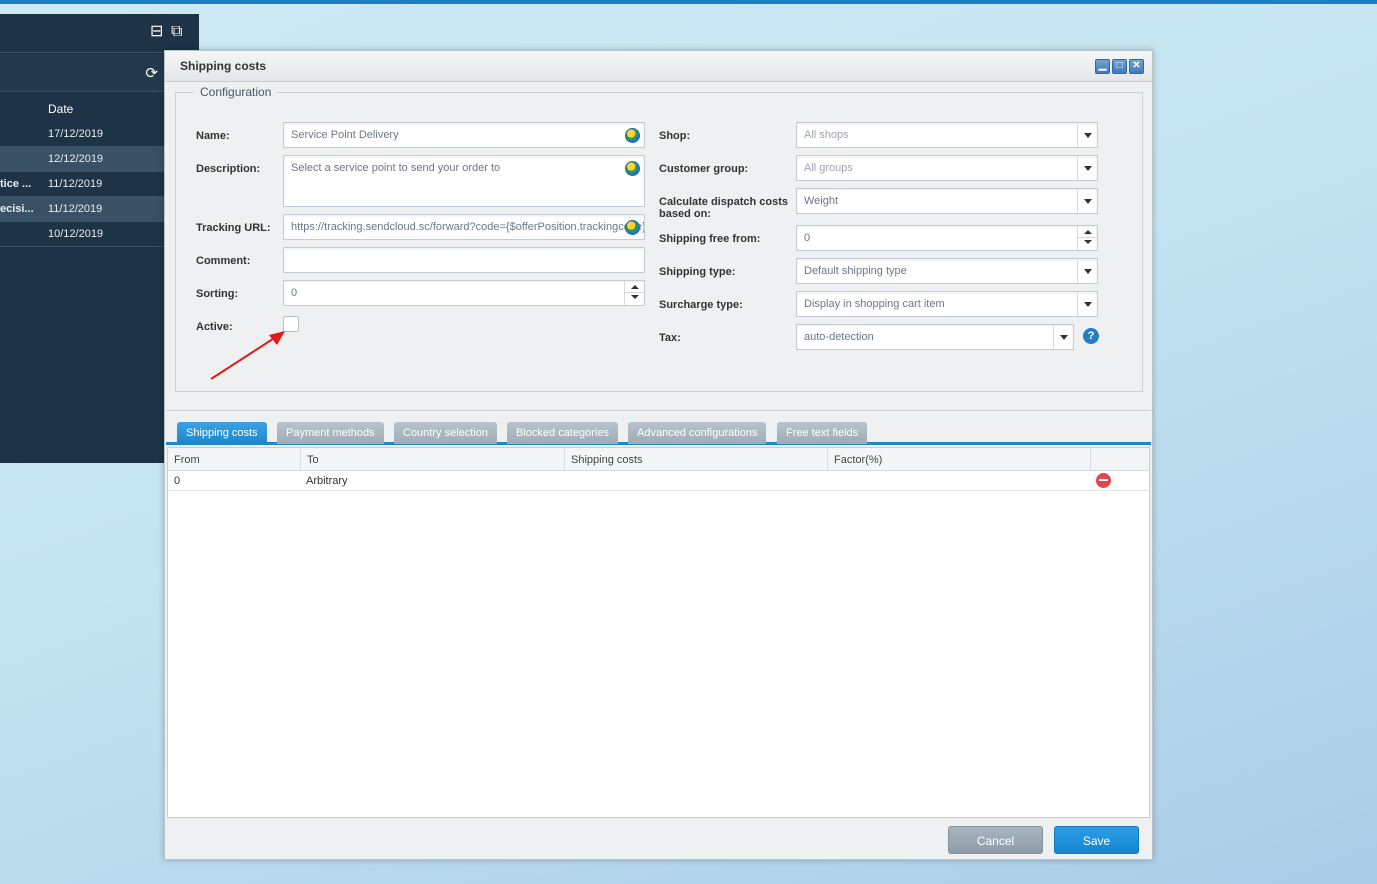  Describe the element at coordinates (82, 209) in the screenshot. I see `list-item: ecisi... 11/12/2019` at that location.